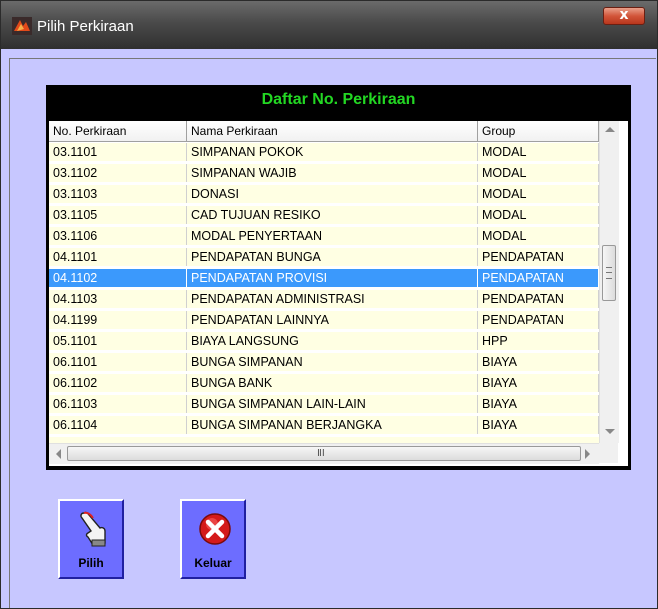  I want to click on close-icon: x, so click(624, 15).